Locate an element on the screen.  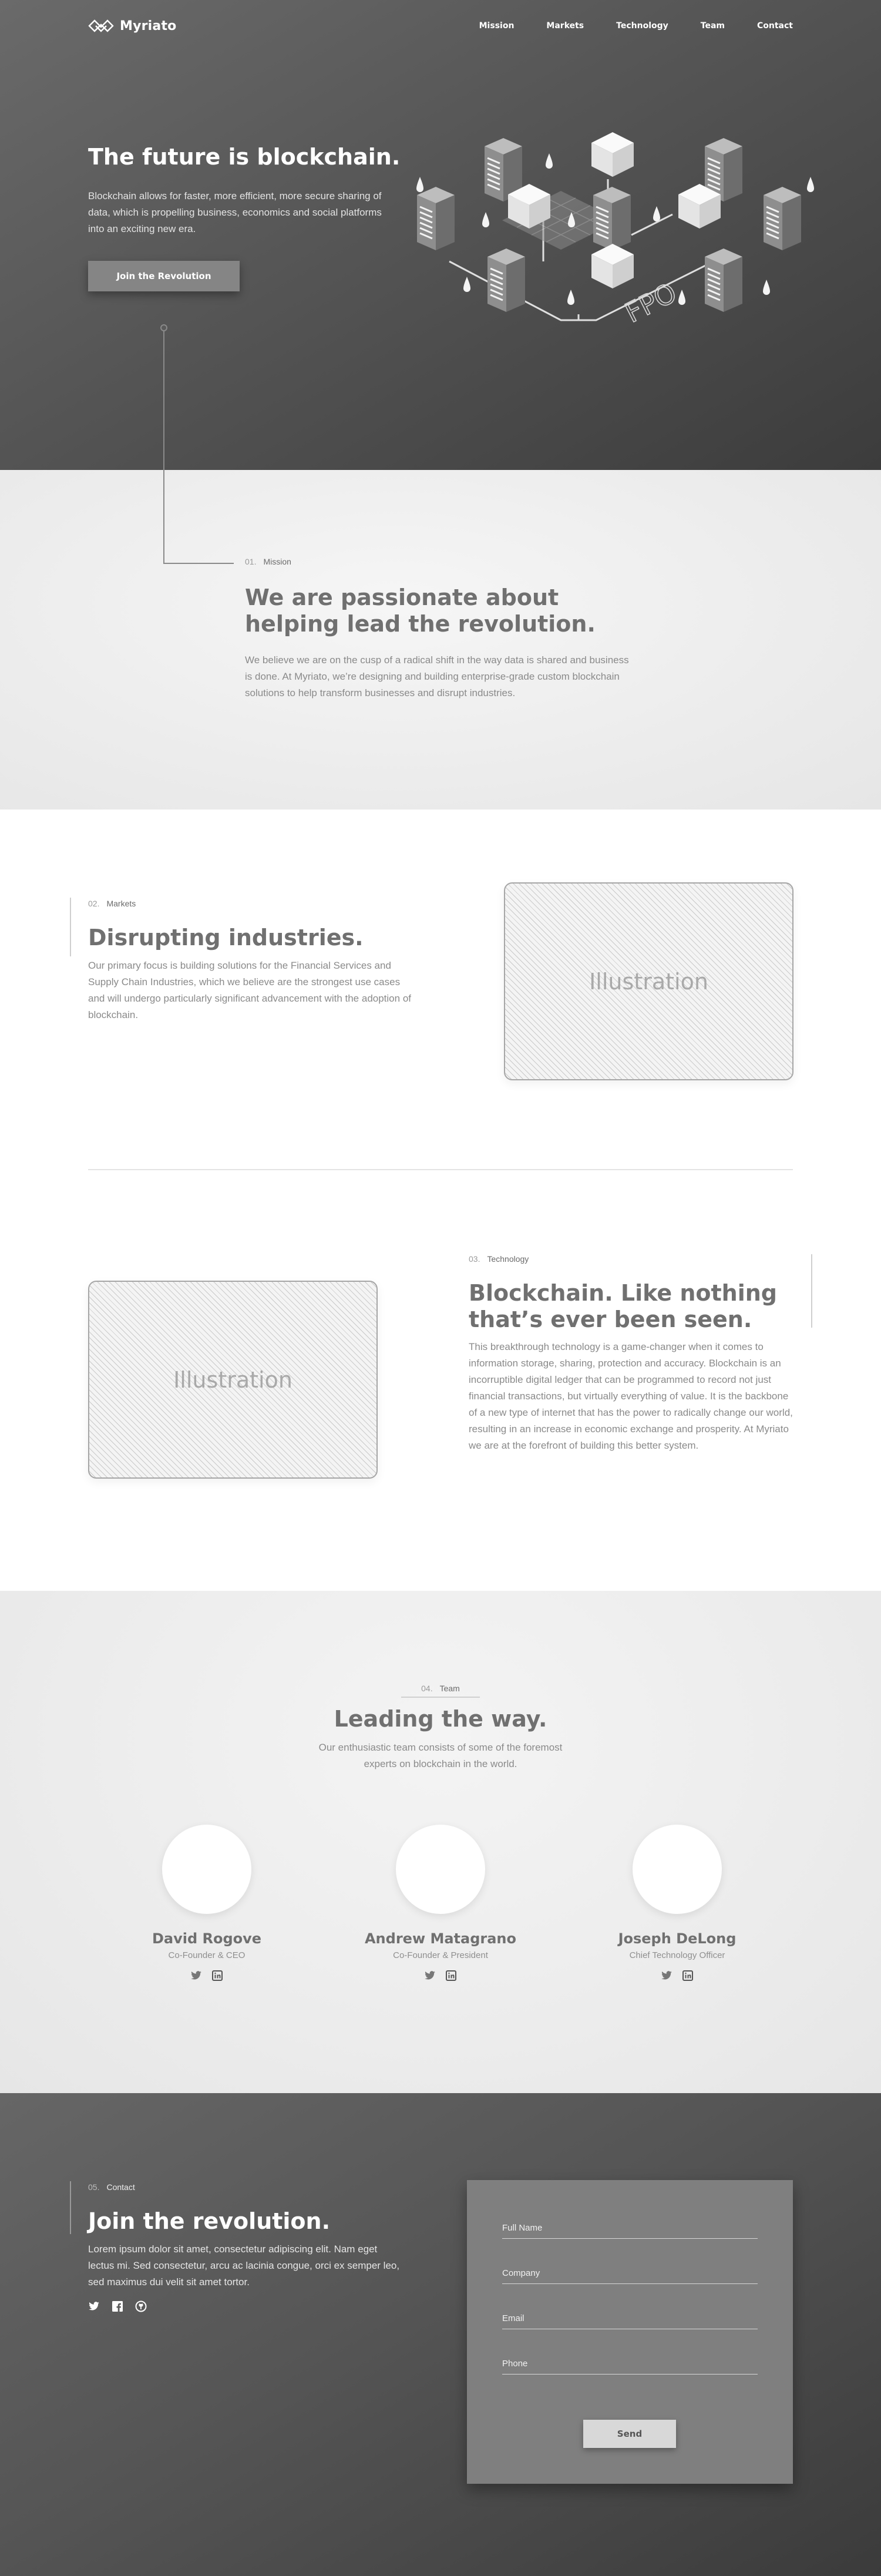
member-role: Co-Founder & CEO is located at coordinates (207, 1955).